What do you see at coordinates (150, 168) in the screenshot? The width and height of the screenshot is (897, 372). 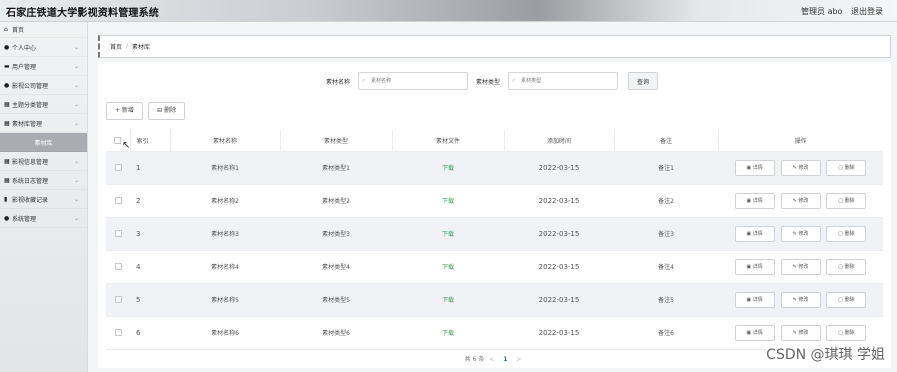 I see `row-index: 1` at bounding box center [150, 168].